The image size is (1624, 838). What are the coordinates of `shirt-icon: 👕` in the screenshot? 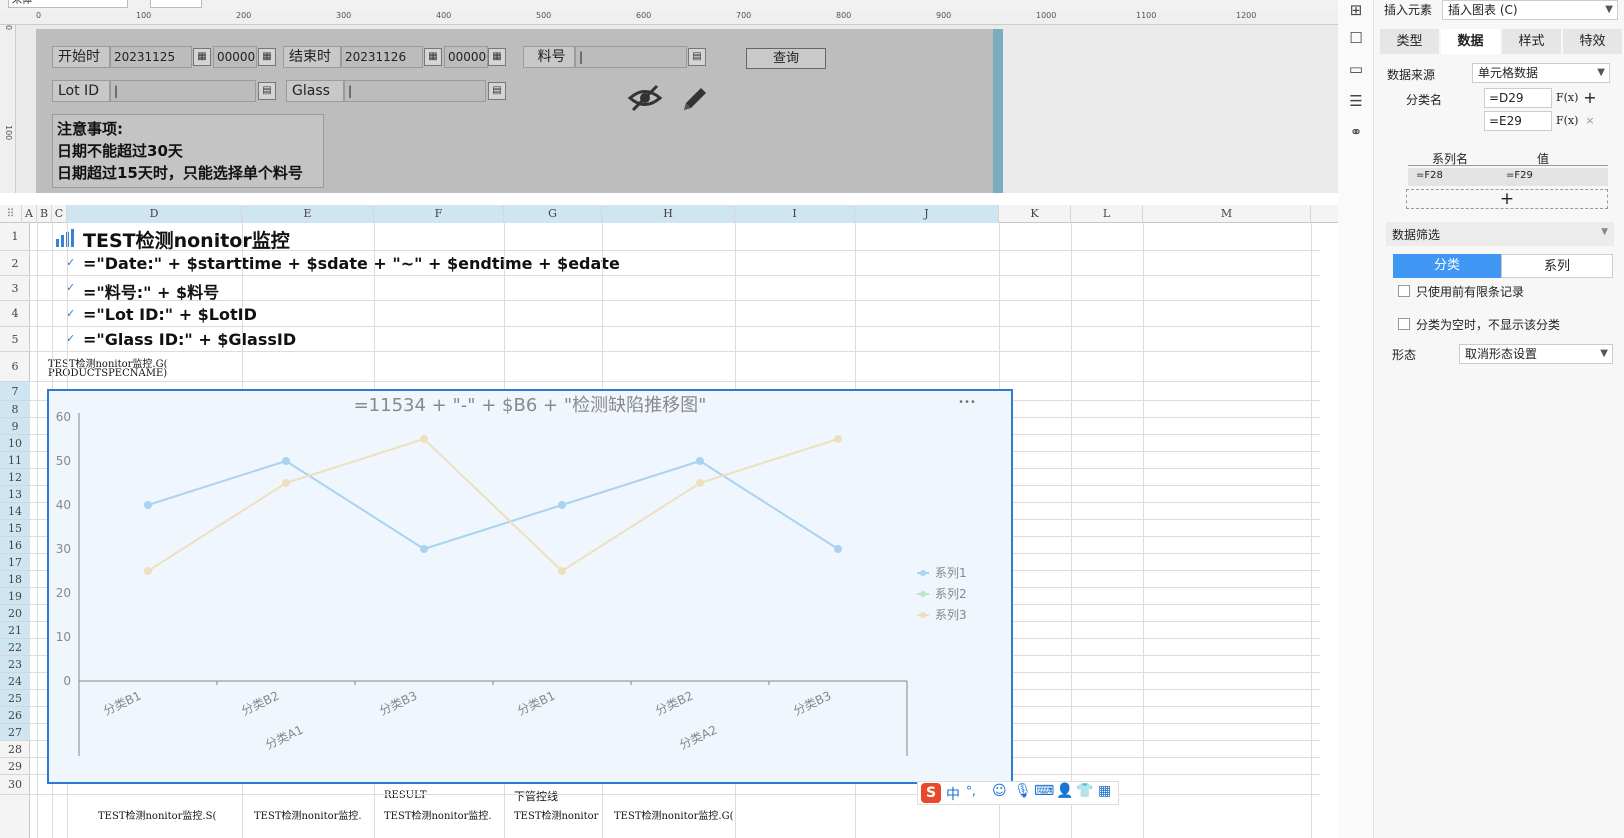 It's located at (1084, 791).